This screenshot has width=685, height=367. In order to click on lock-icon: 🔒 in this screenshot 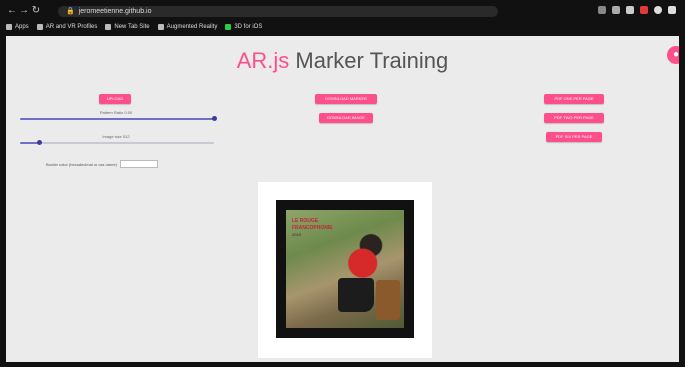, I will do `click(70, 11)`.